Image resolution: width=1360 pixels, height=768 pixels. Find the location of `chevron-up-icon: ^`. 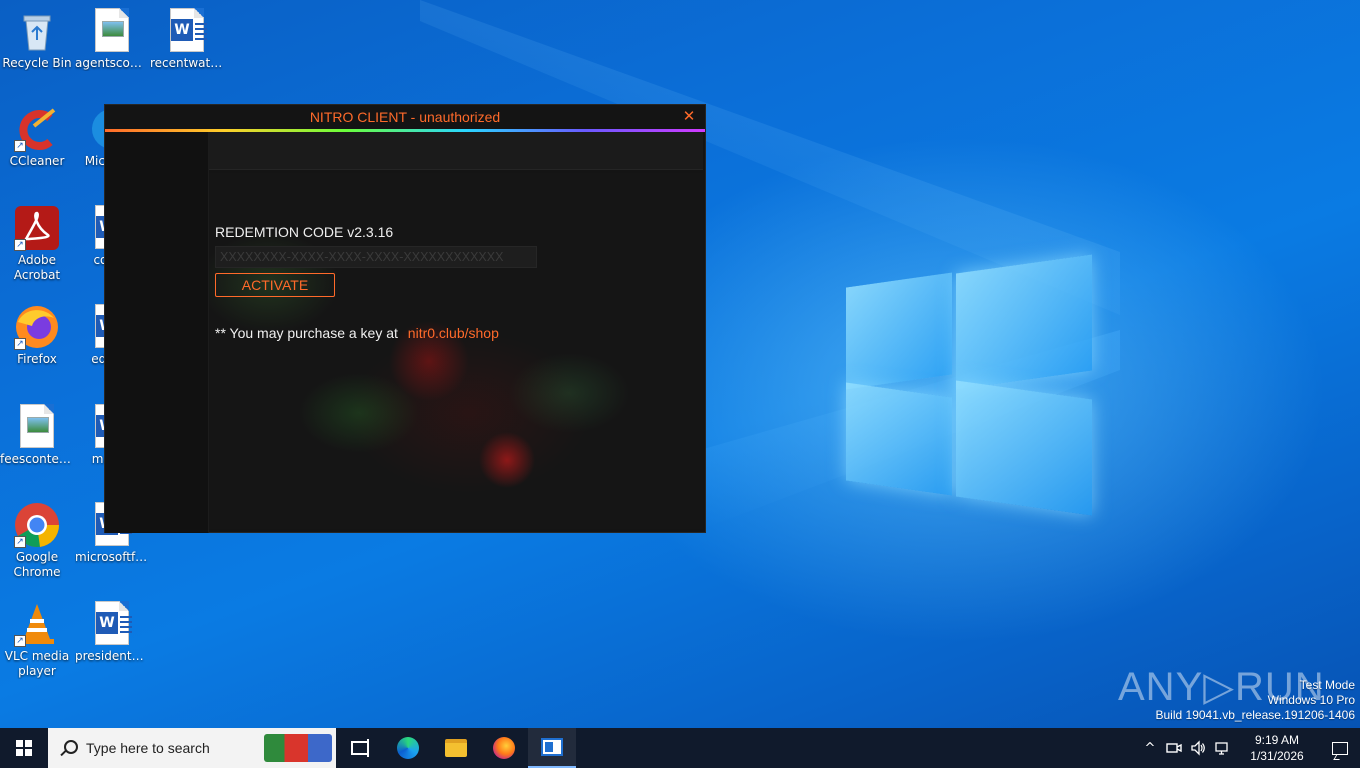

chevron-up-icon: ^ is located at coordinates (1150, 748).